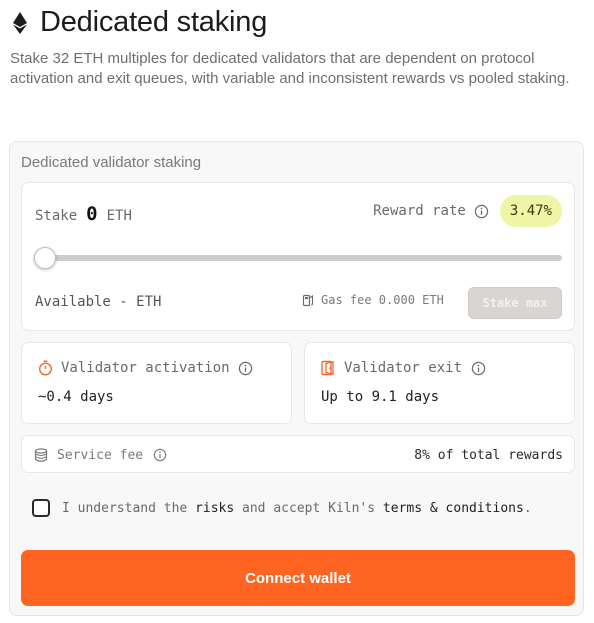  Describe the element at coordinates (41, 508) in the screenshot. I see `terms-checkbox` at that location.